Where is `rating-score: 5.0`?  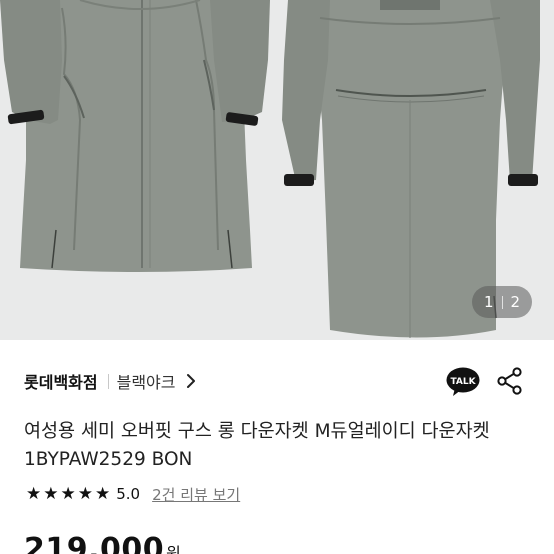 rating-score: 5.0 is located at coordinates (128, 494).